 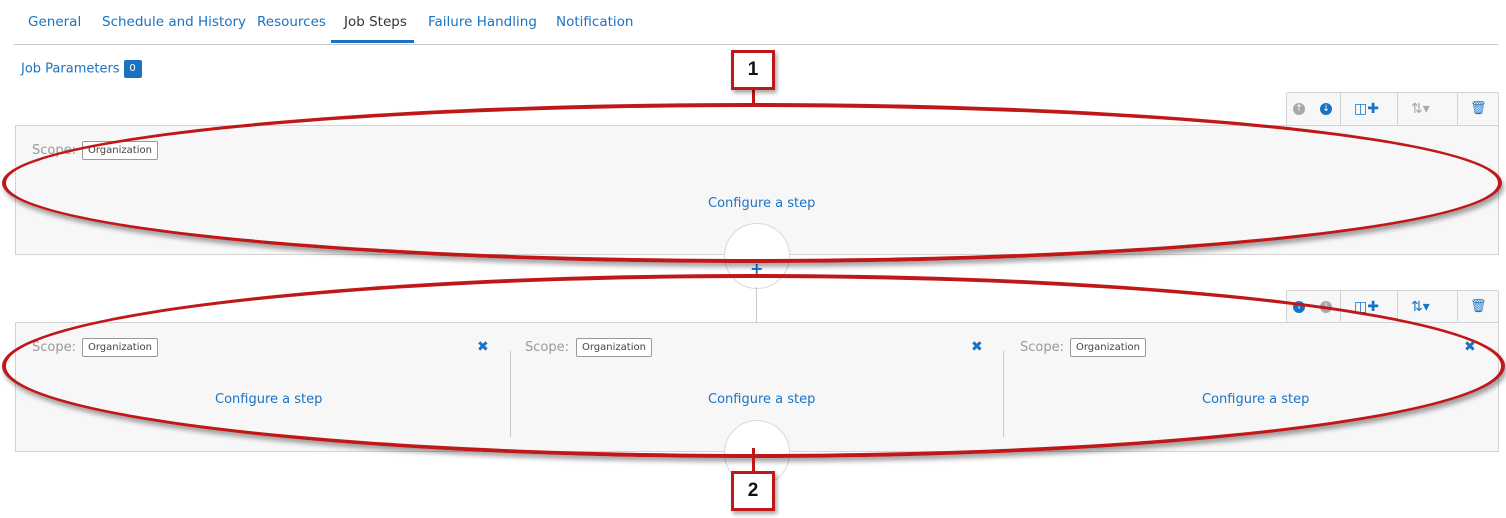 What do you see at coordinates (375, 21) in the screenshot?
I see `tab-job-steps: Job Steps` at bounding box center [375, 21].